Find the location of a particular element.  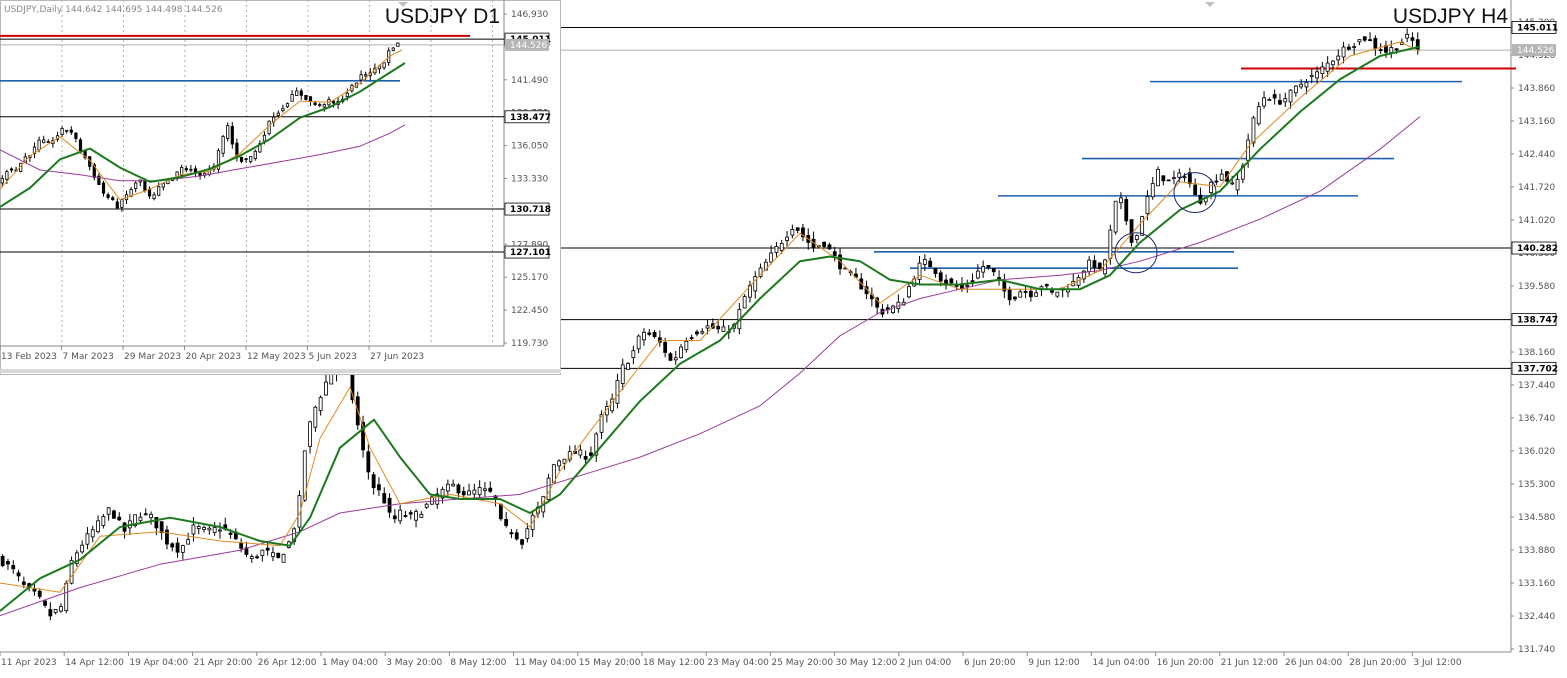

y-tick-label: 146.930 is located at coordinates (529, 15).